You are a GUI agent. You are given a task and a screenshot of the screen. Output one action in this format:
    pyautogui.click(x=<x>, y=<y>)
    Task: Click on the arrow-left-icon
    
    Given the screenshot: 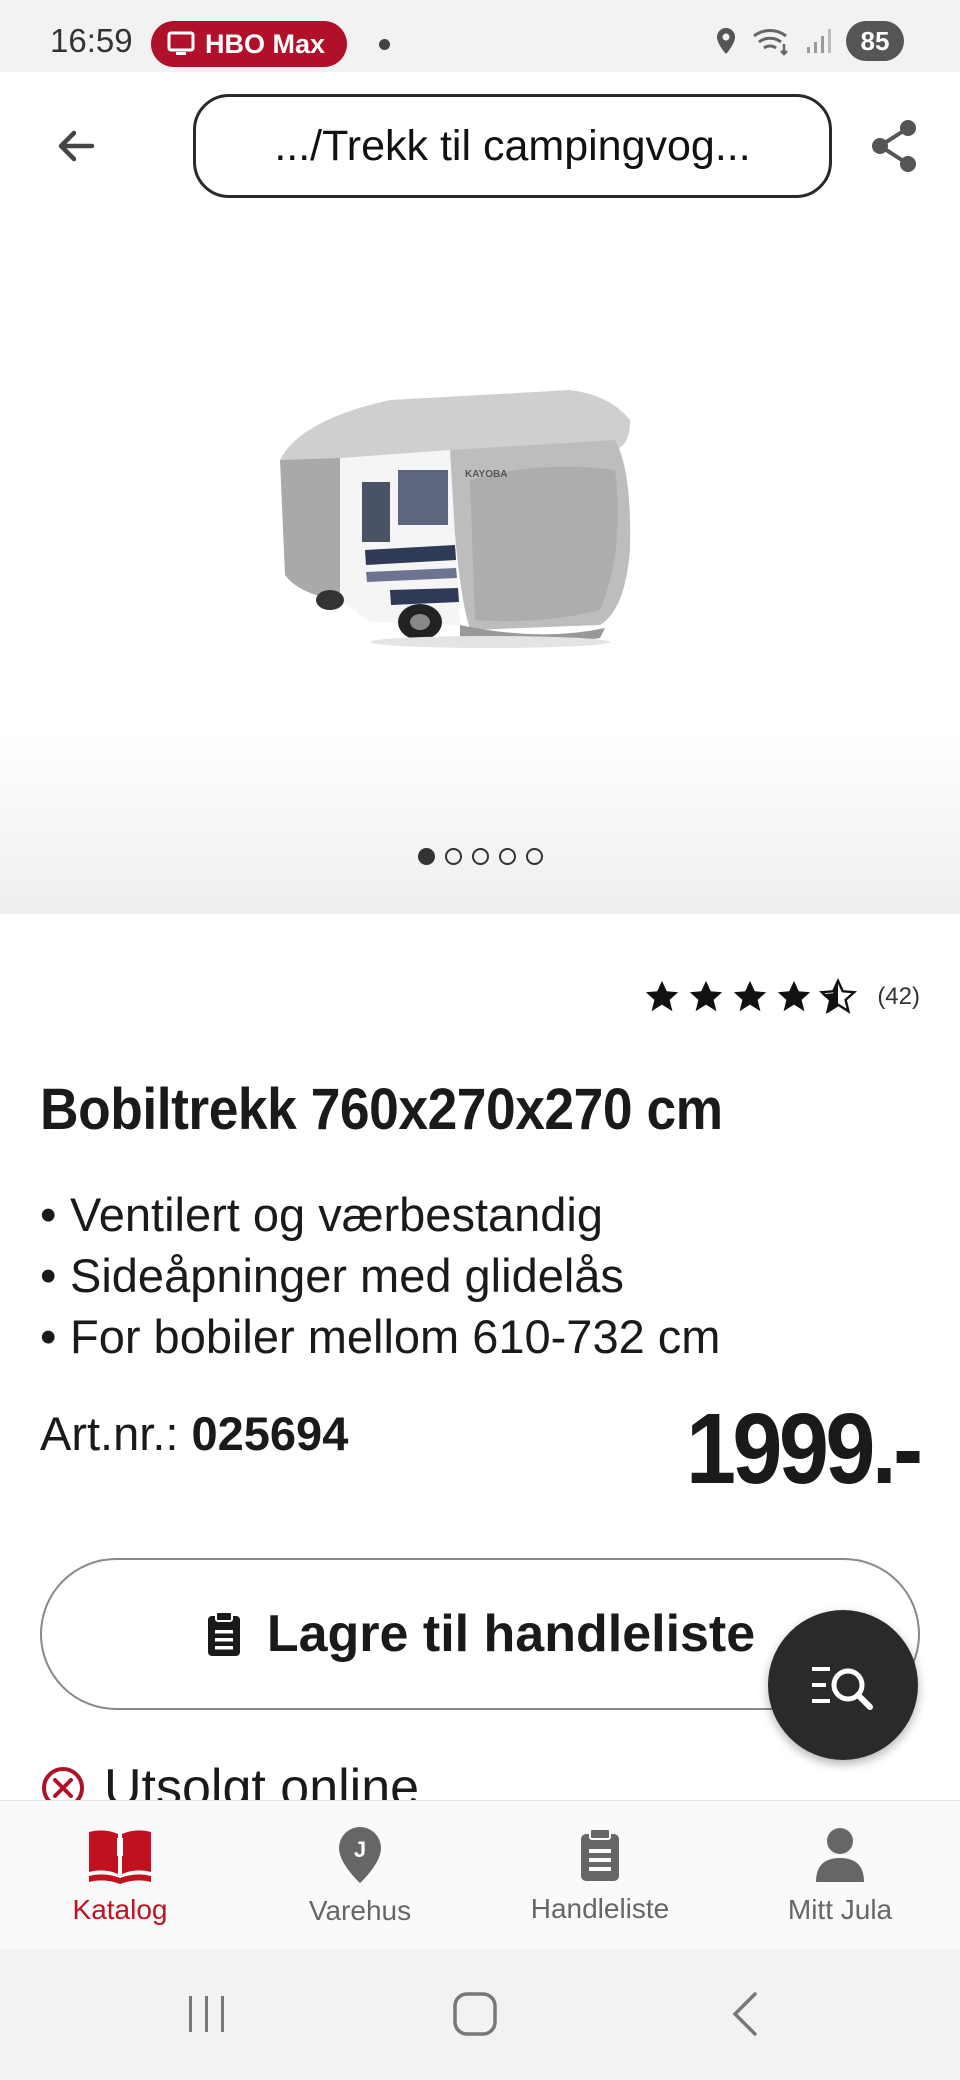 What is the action you would take?
    pyautogui.click(x=76, y=146)
    